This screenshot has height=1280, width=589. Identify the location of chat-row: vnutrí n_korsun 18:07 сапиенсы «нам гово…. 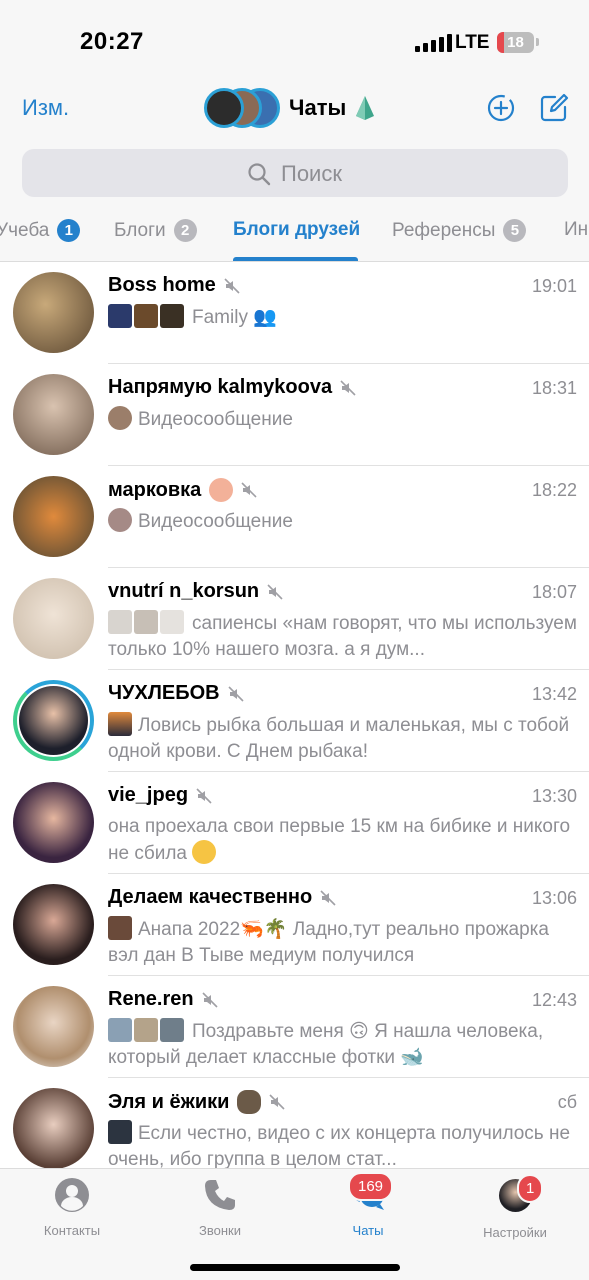
(294, 619).